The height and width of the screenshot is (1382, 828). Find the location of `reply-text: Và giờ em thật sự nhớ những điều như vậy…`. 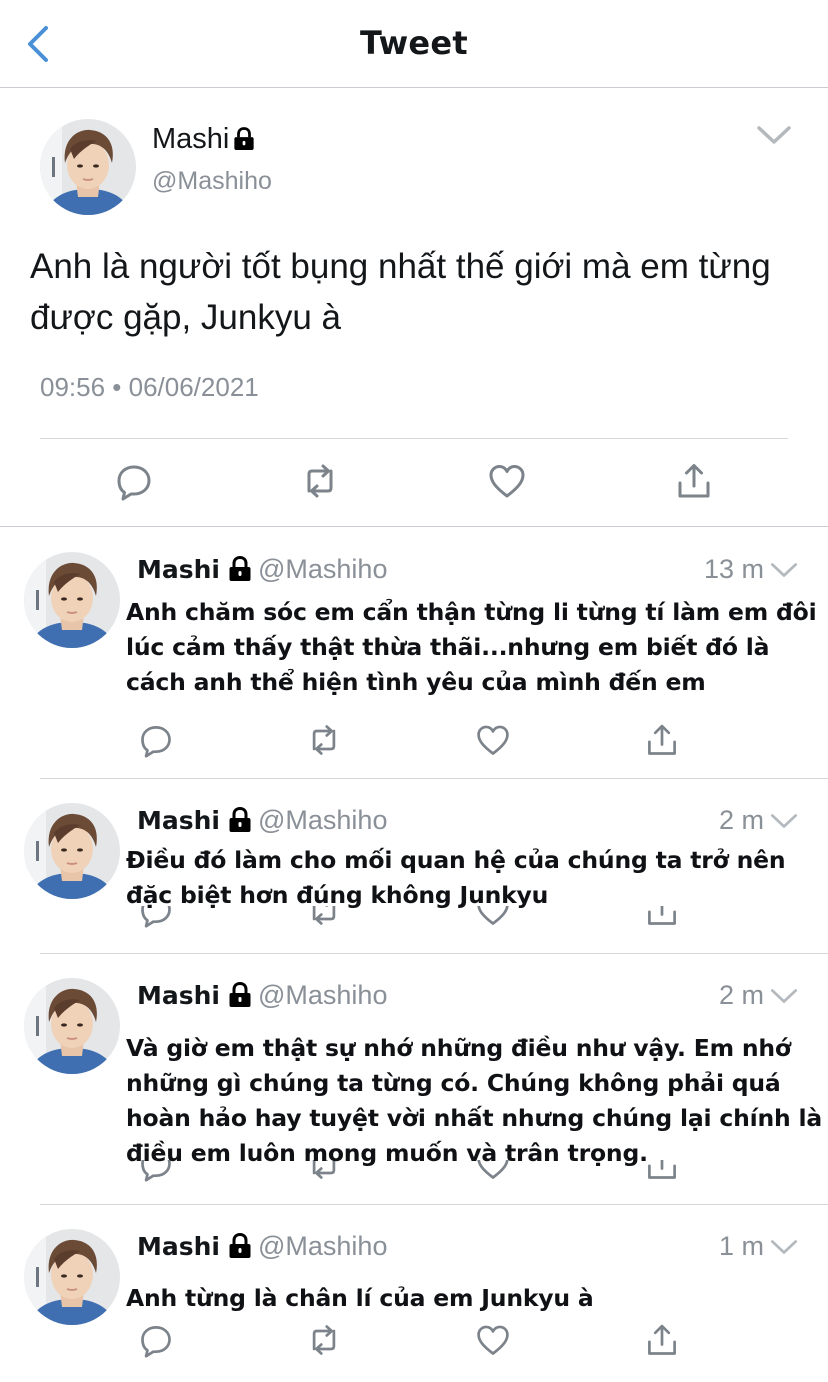

reply-text: Và giờ em thật sự nhớ những điều như vậy… is located at coordinates (474, 1100).